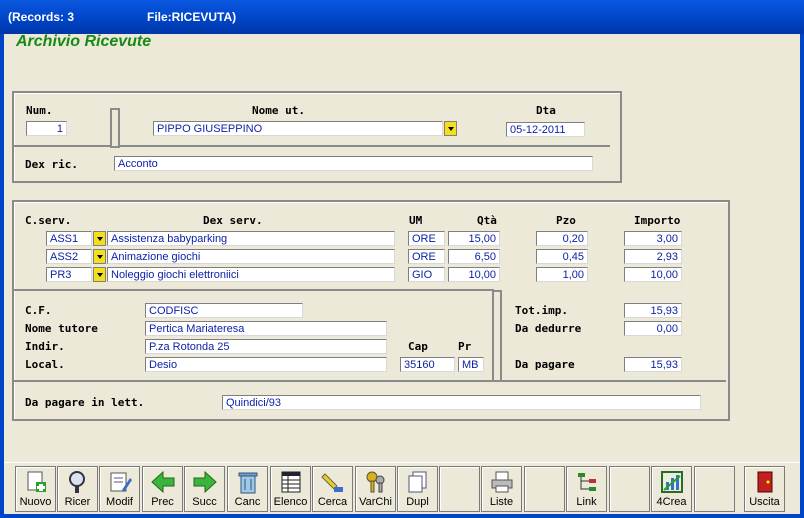  Describe the element at coordinates (121, 482) in the screenshot. I see `edit-document-icon` at that location.